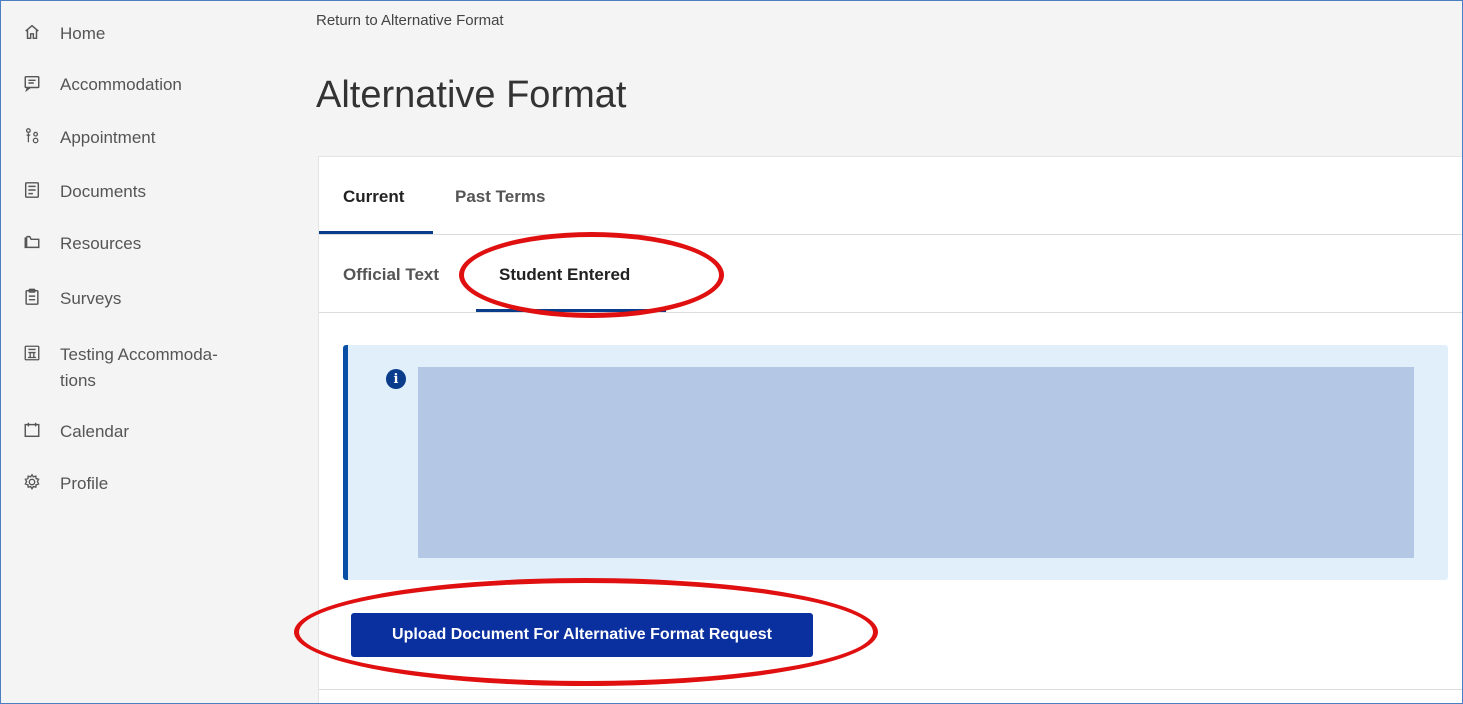 Image resolution: width=1463 pixels, height=704 pixels. Describe the element at coordinates (391, 275) in the screenshot. I see `tab-official-text: Official Text` at that location.